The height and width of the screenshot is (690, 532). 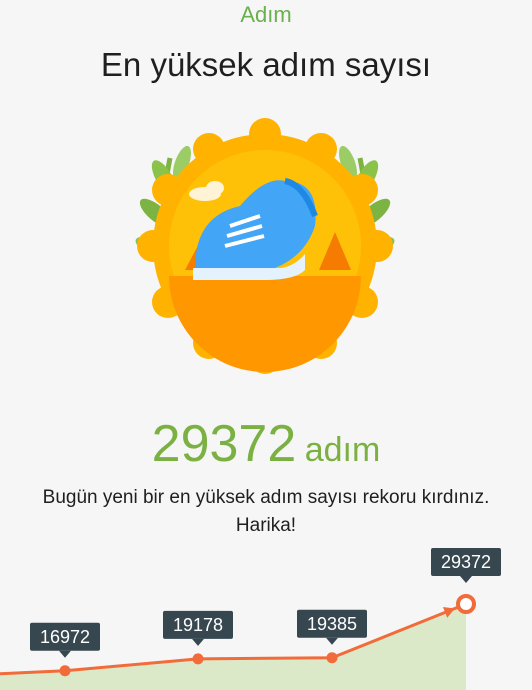 What do you see at coordinates (266, 64) in the screenshot?
I see `page-title: En yüksek adım sayısı` at bounding box center [266, 64].